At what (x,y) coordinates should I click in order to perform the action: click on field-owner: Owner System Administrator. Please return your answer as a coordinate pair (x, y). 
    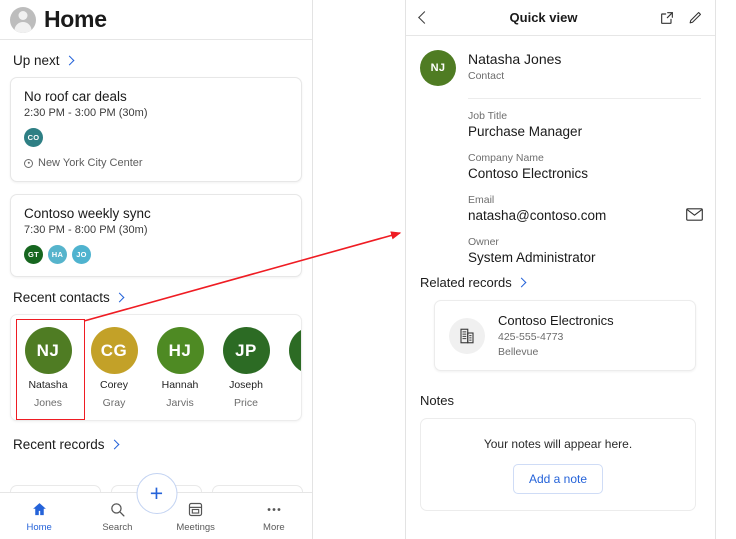
    Looking at the image, I should click on (584, 250).